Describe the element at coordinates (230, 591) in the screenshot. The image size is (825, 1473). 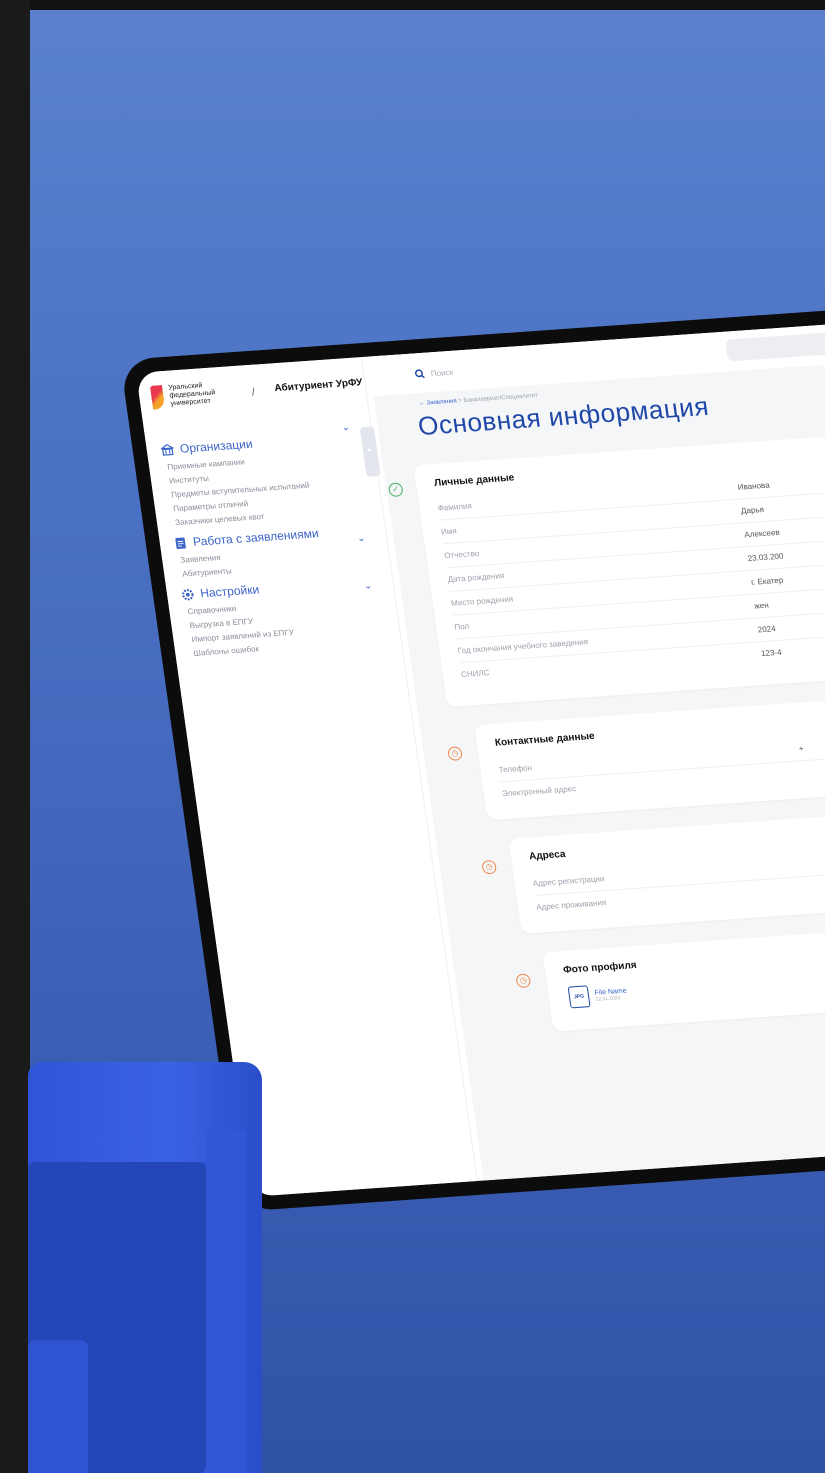
I see `section-label: Настройки` at that location.